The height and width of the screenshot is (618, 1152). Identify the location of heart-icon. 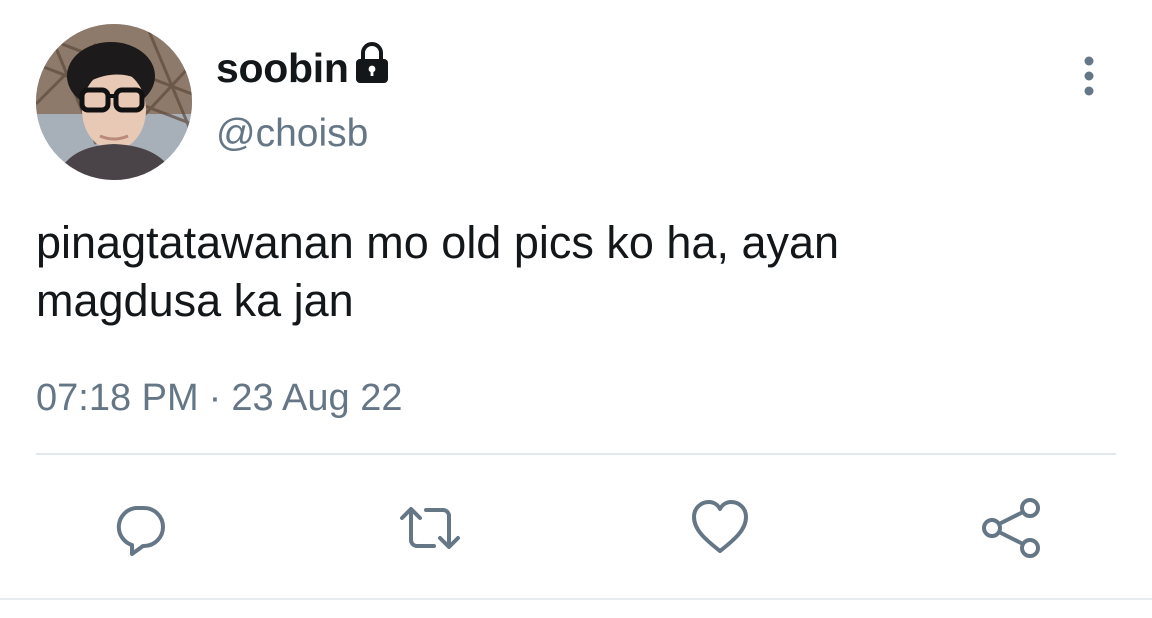
(720, 526).